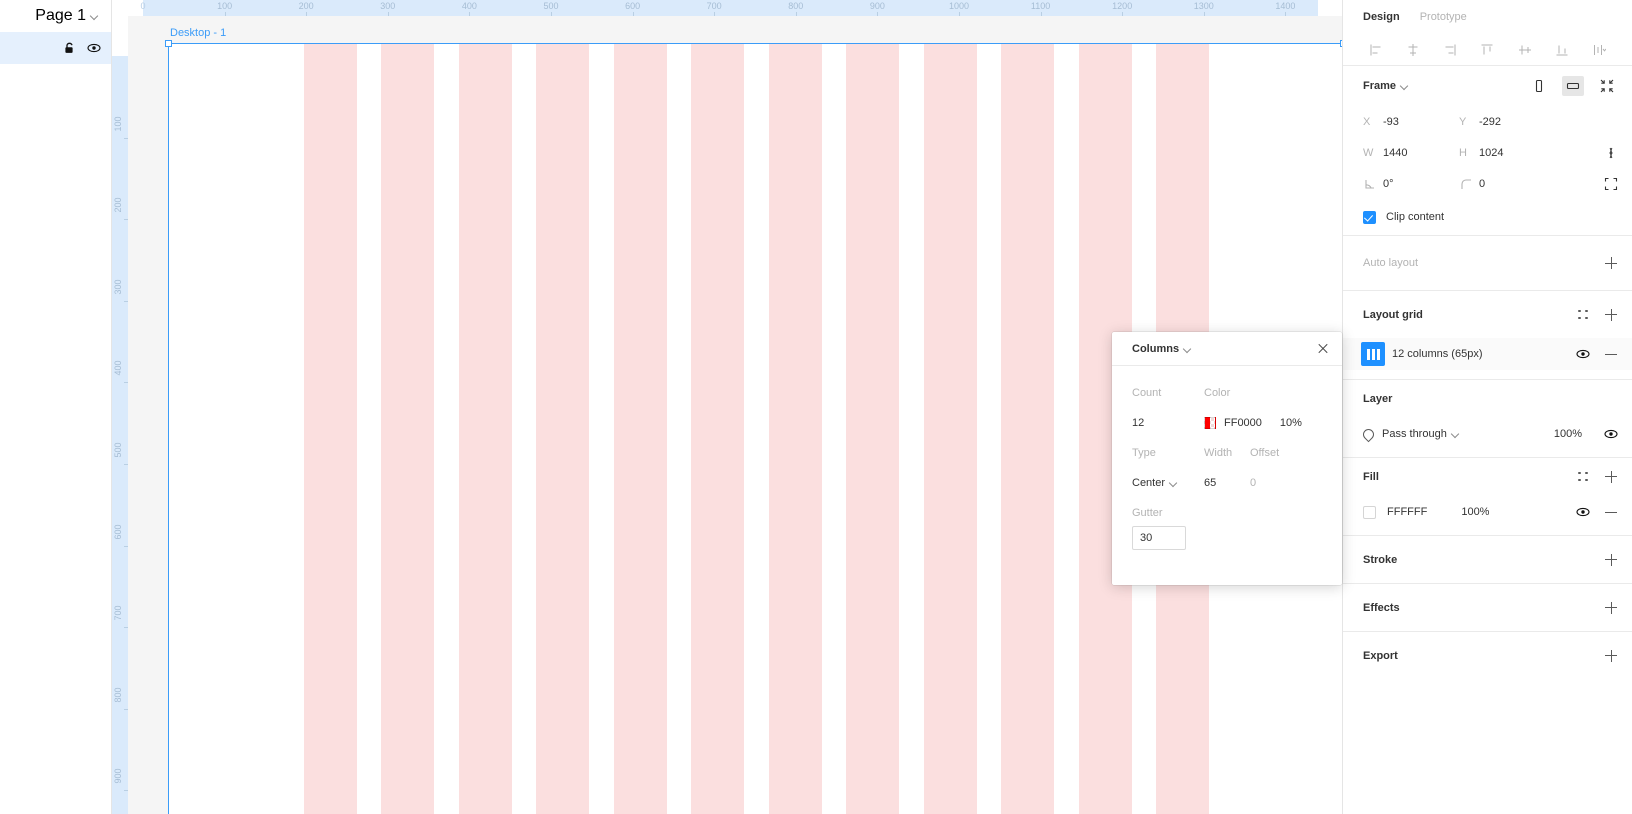 The height and width of the screenshot is (814, 1632). Describe the element at coordinates (1412, 50) in the screenshot. I see `align-horizontal-center-icon` at that location.